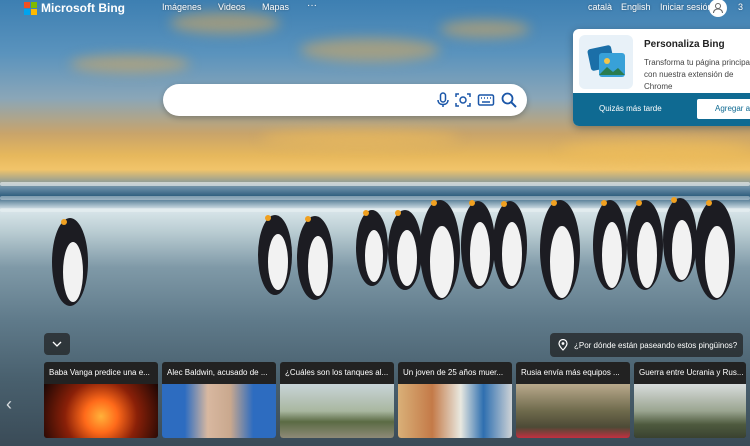 This screenshot has width=750, height=446. I want to click on microsoft-logo-icon, so click(30, 8).